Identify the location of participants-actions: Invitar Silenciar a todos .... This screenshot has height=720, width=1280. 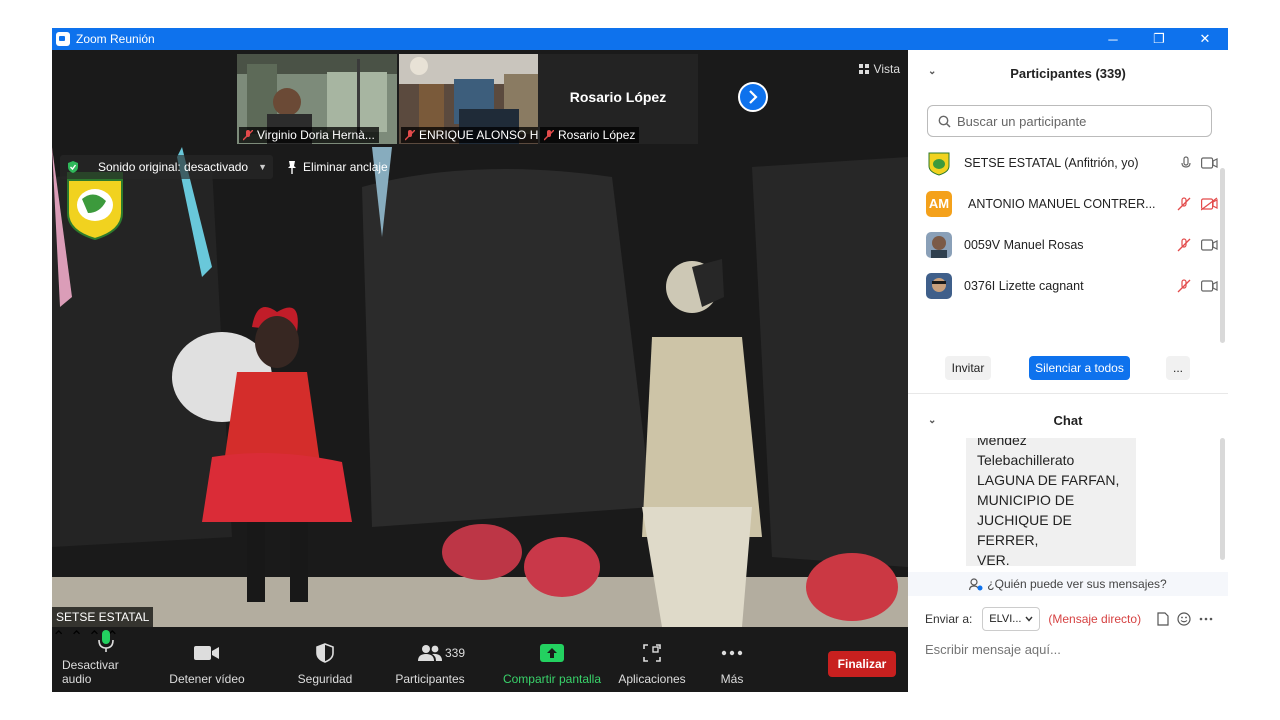
(1068, 372).